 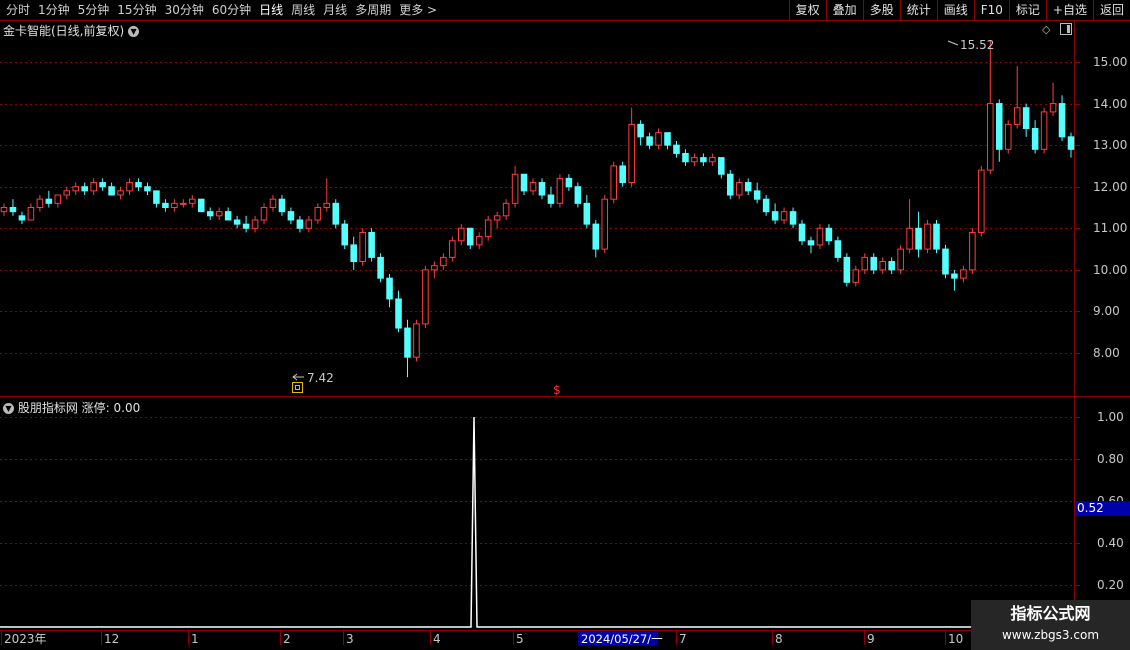 I want to click on add-watchlist-button: +自选, so click(x=1069, y=10).